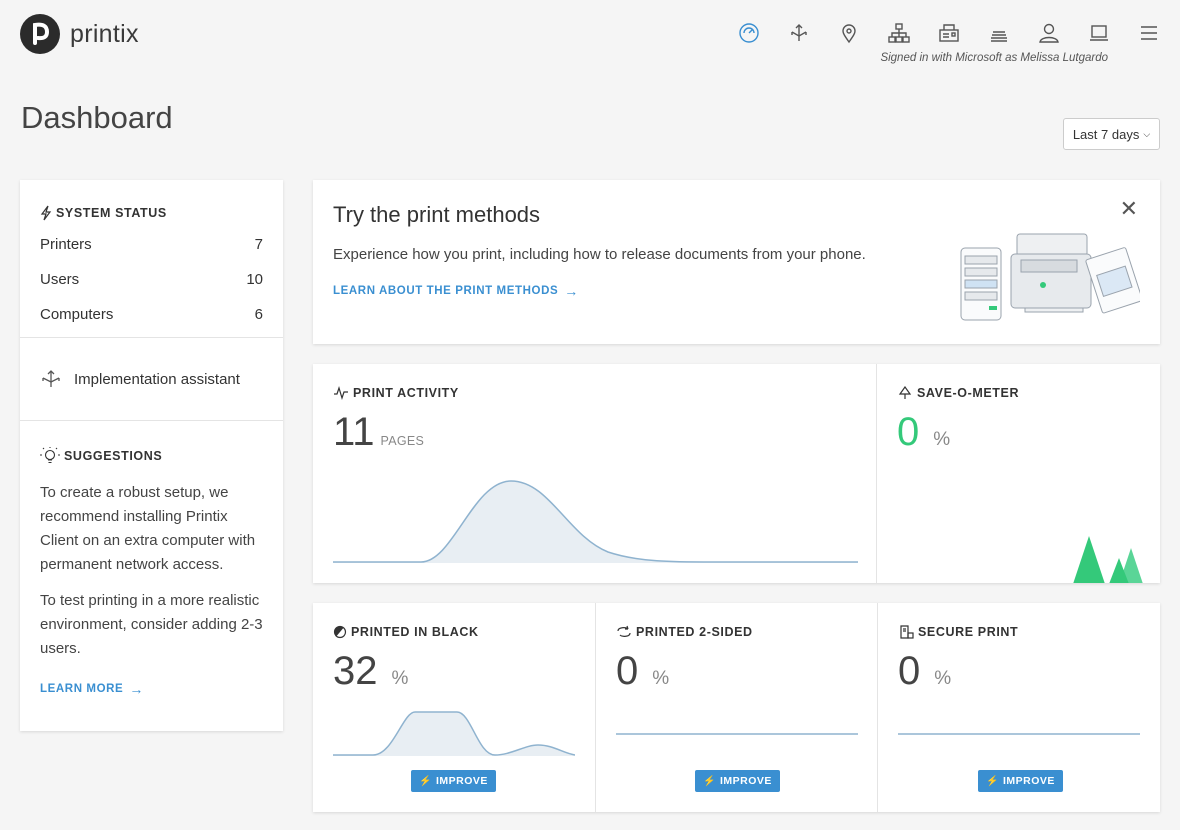  What do you see at coordinates (1099, 33) in the screenshot?
I see `computer-icon` at bounding box center [1099, 33].